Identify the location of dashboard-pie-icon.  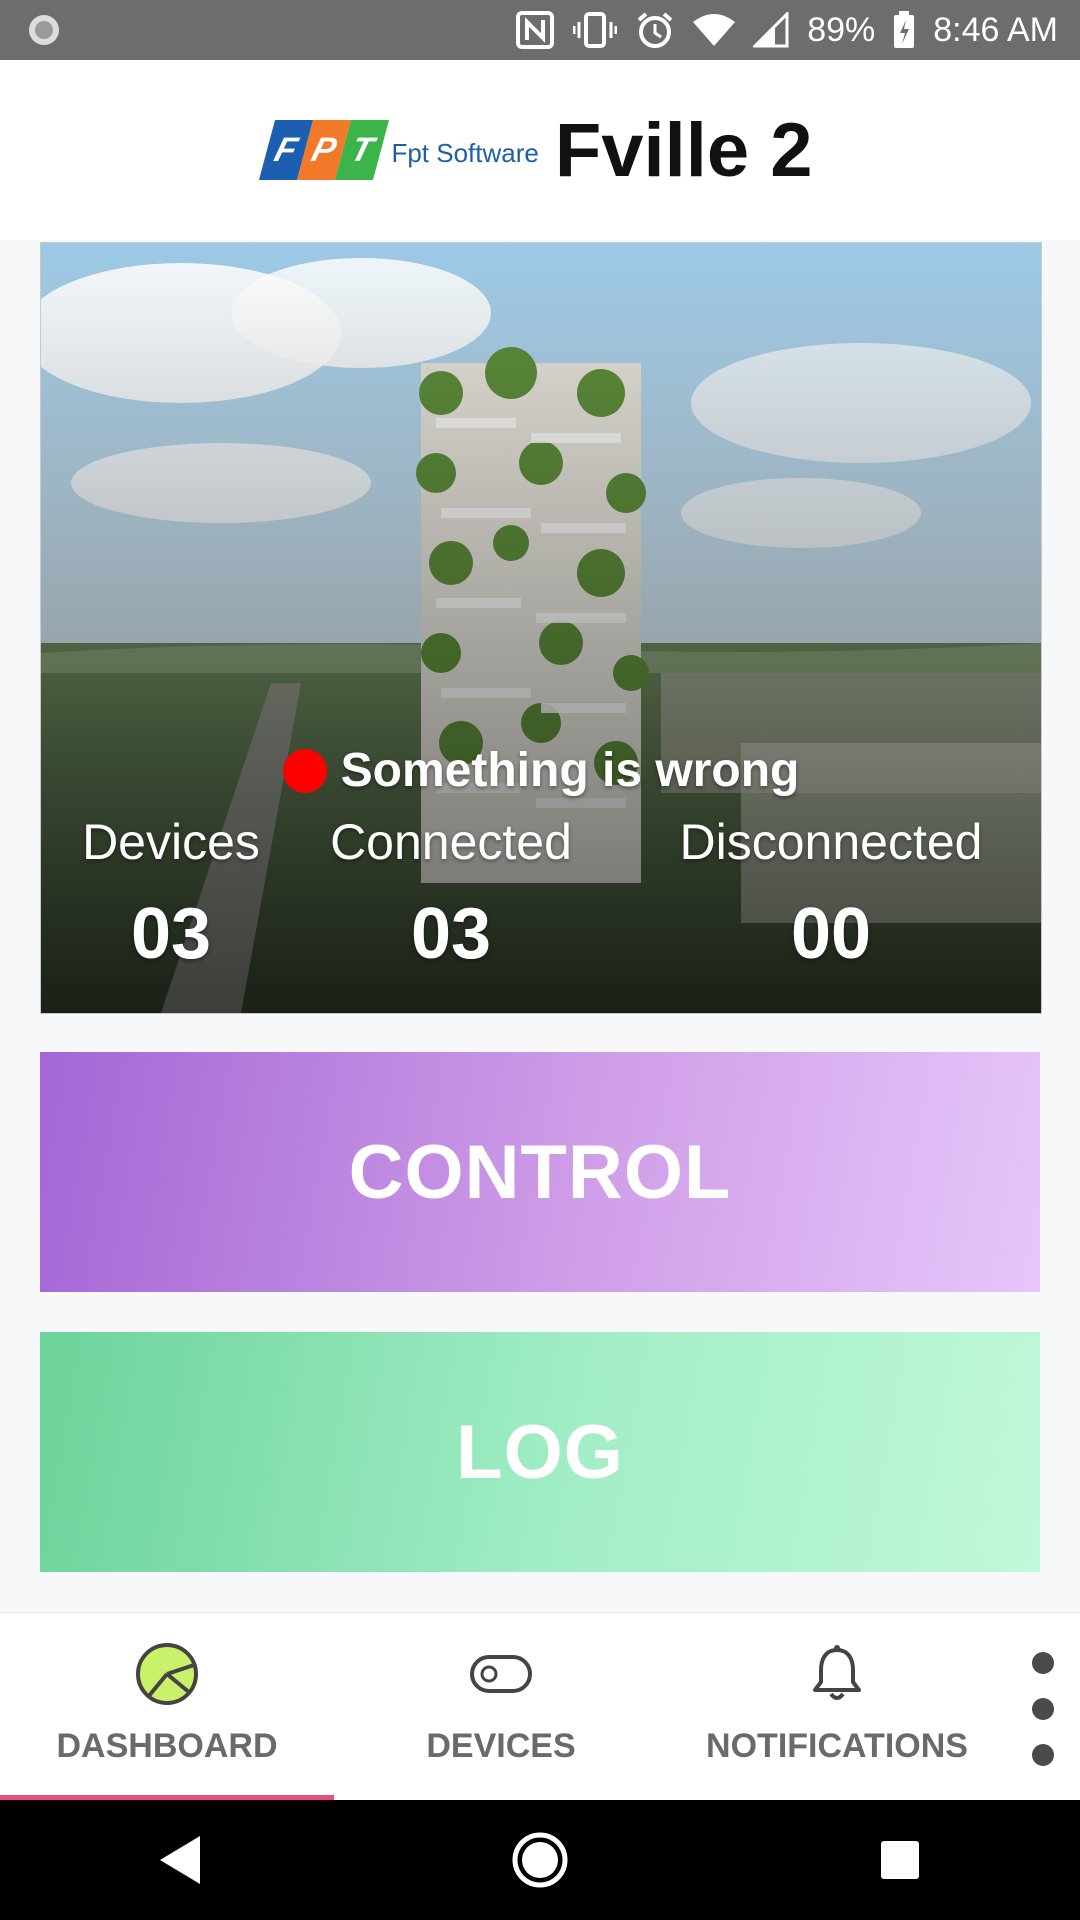
(167, 1674).